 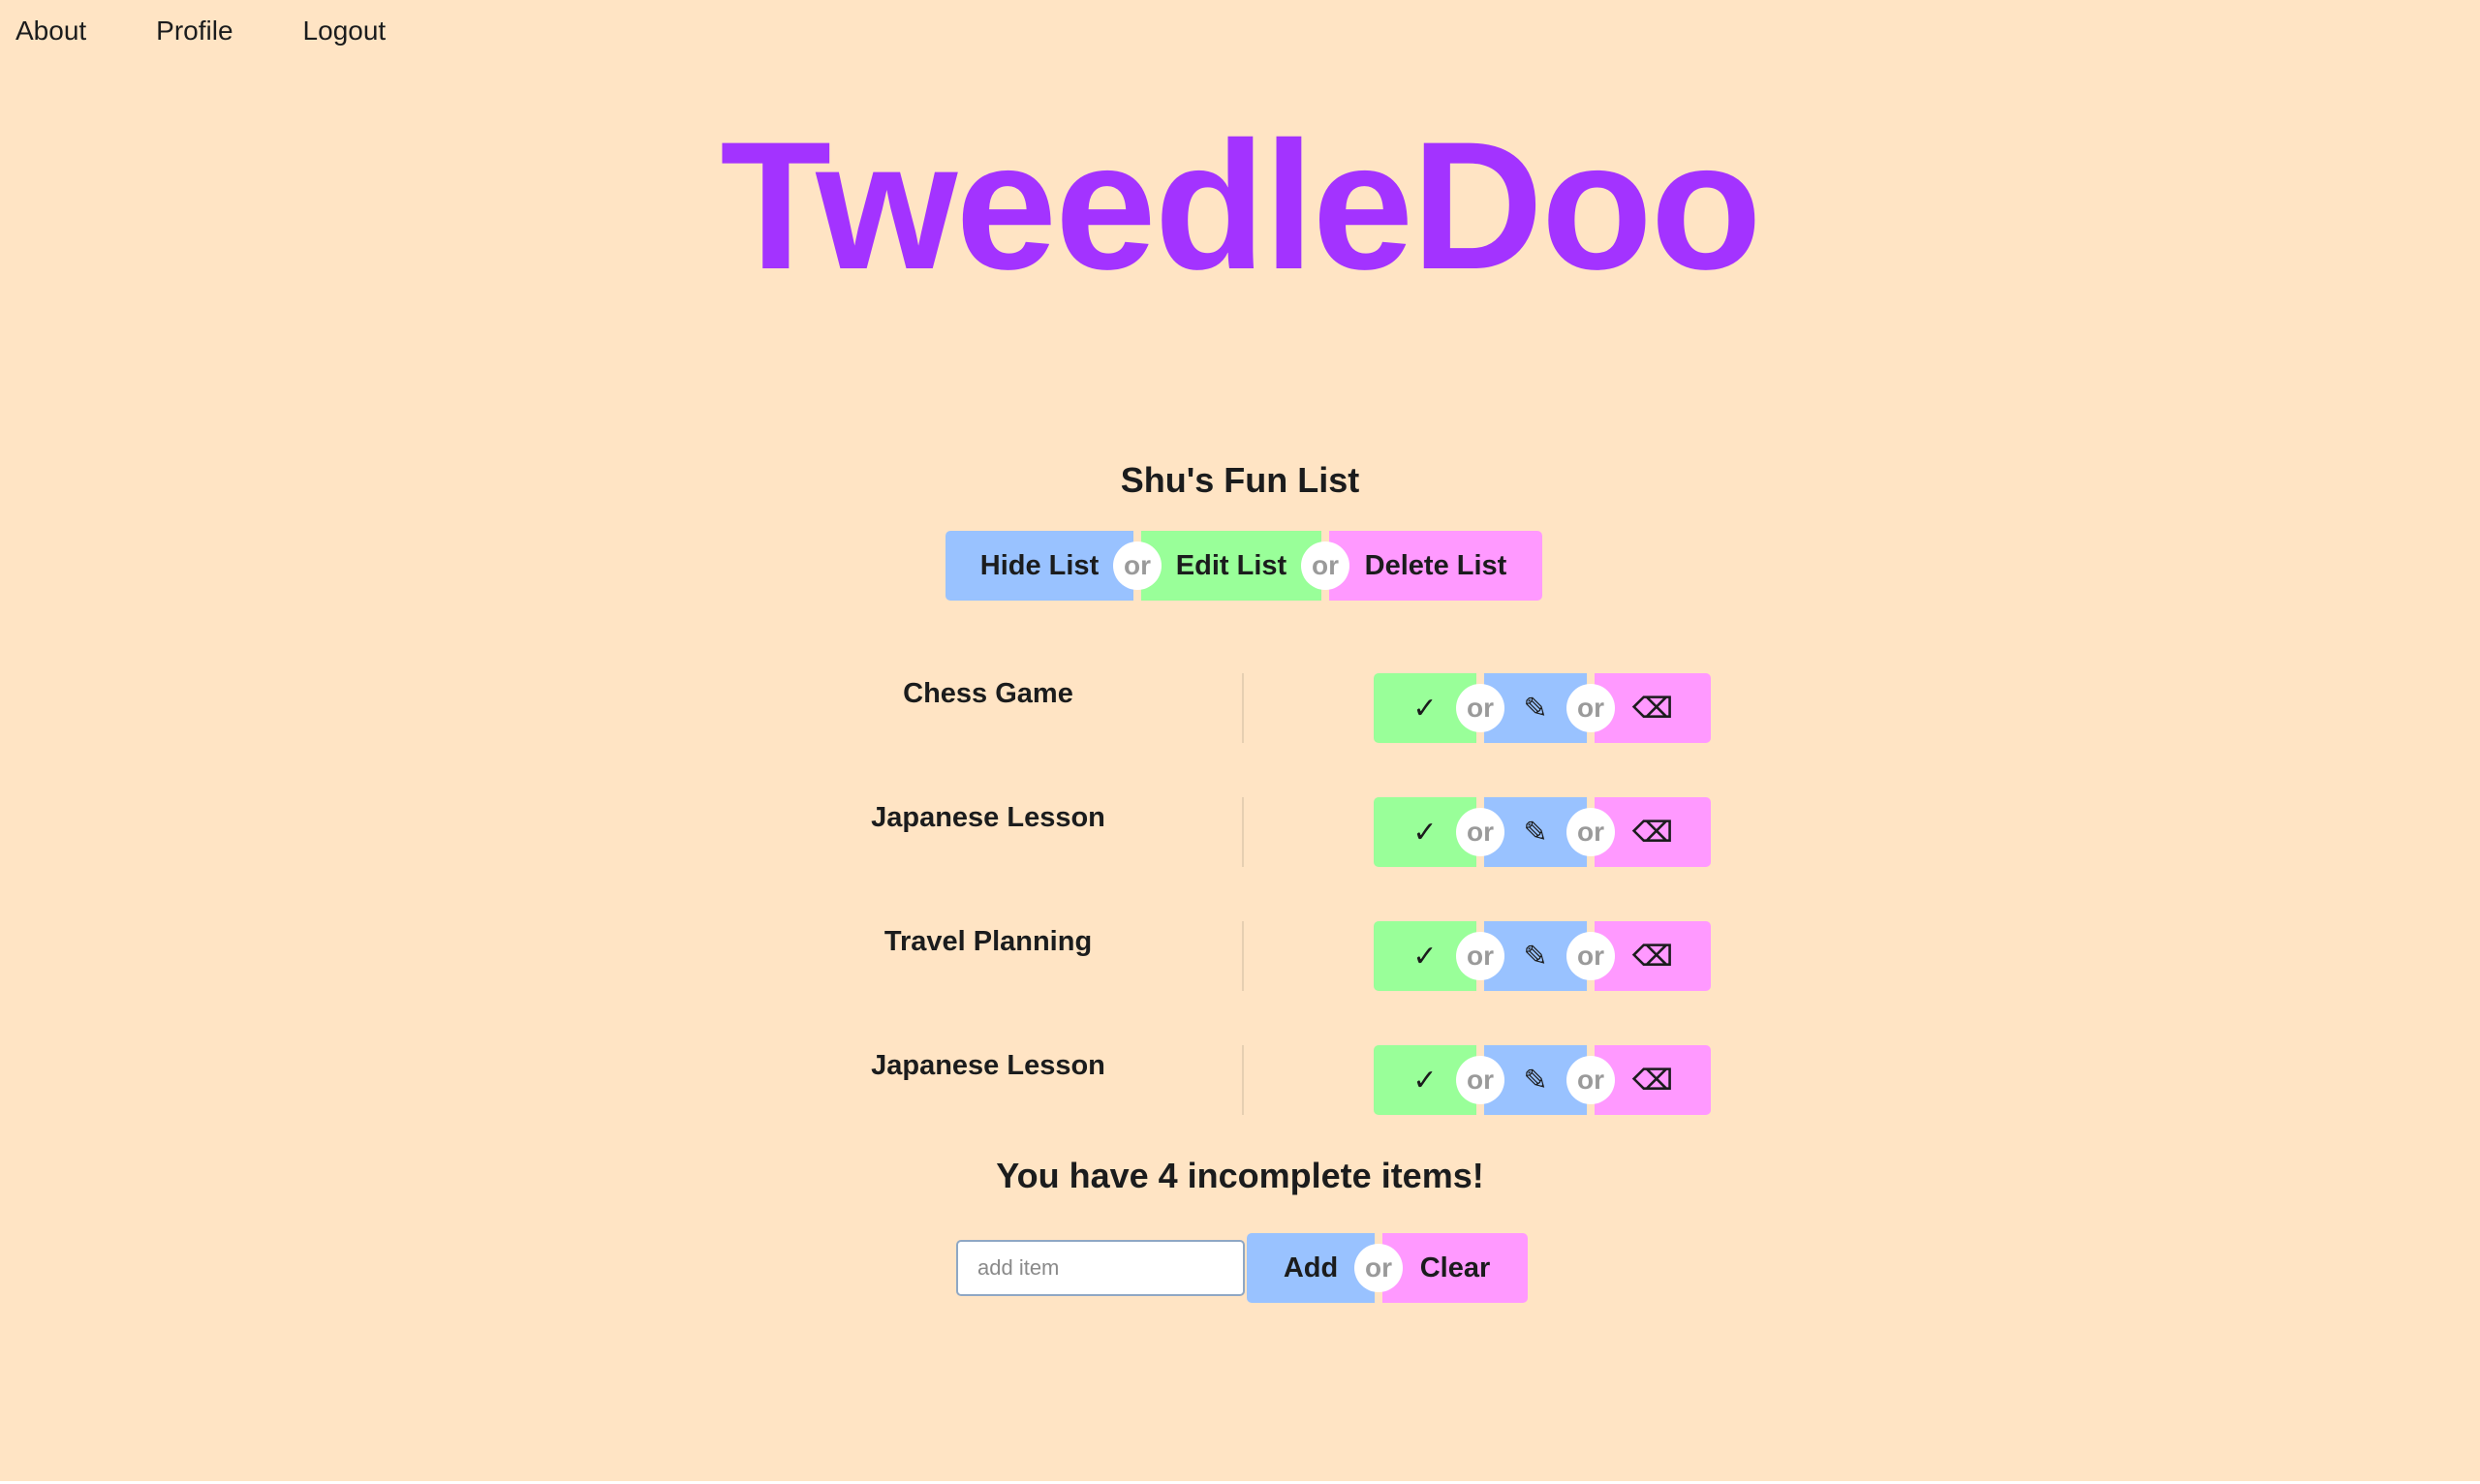 I want to click on nav-profile-link: Profile, so click(x=194, y=30).